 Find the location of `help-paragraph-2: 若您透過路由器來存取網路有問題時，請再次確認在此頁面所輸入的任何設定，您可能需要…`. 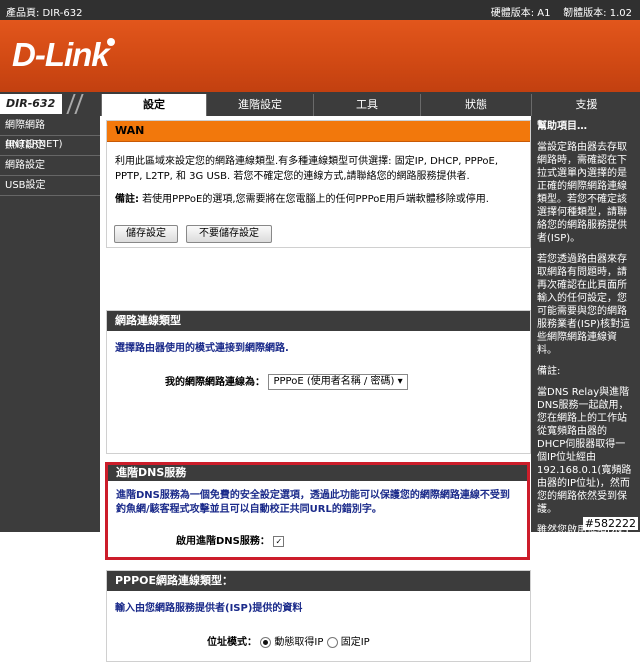

help-paragraph-2: 若您透過路由器來存取網路有問題時，請再次確認在此頁面所輸入的任何設定，您可能需要… is located at coordinates (584, 305).